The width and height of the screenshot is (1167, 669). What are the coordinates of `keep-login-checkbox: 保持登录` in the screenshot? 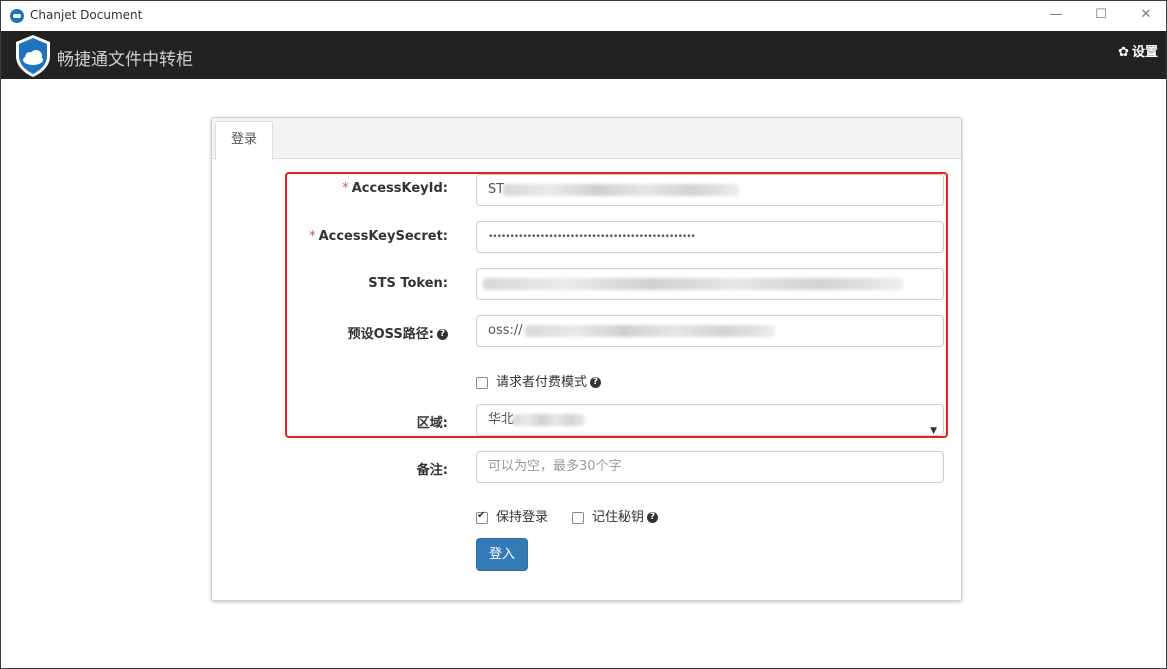 It's located at (512, 515).